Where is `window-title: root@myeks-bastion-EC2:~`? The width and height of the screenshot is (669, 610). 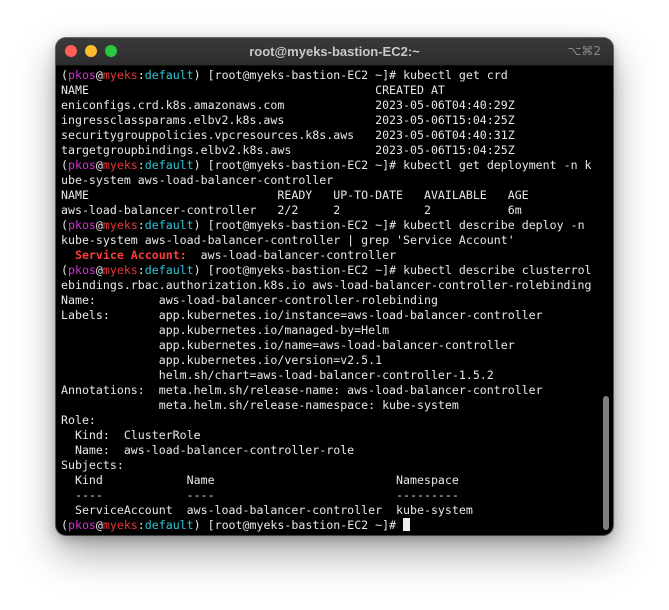
window-title: root@myeks-bastion-EC2:~ is located at coordinates (334, 51).